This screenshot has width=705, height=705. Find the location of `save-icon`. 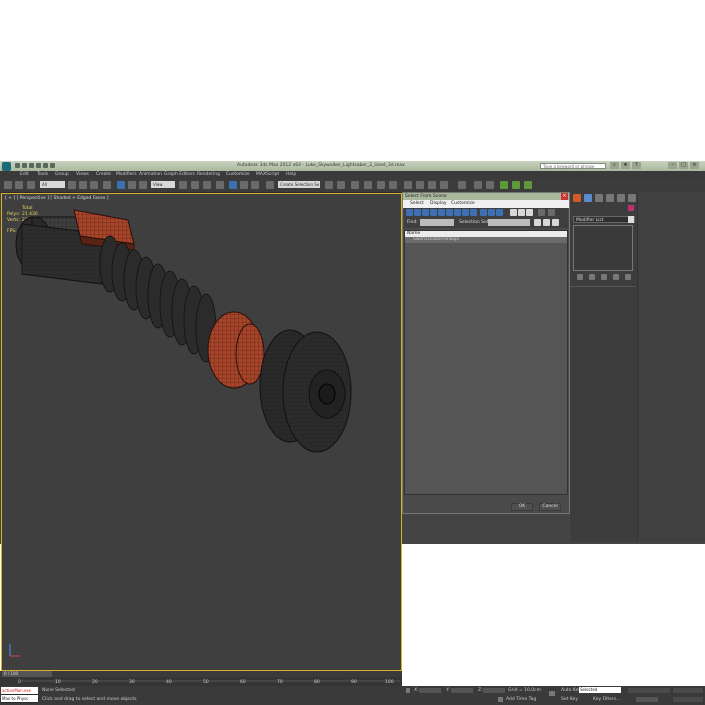

save-icon is located at coordinates (31, 165).